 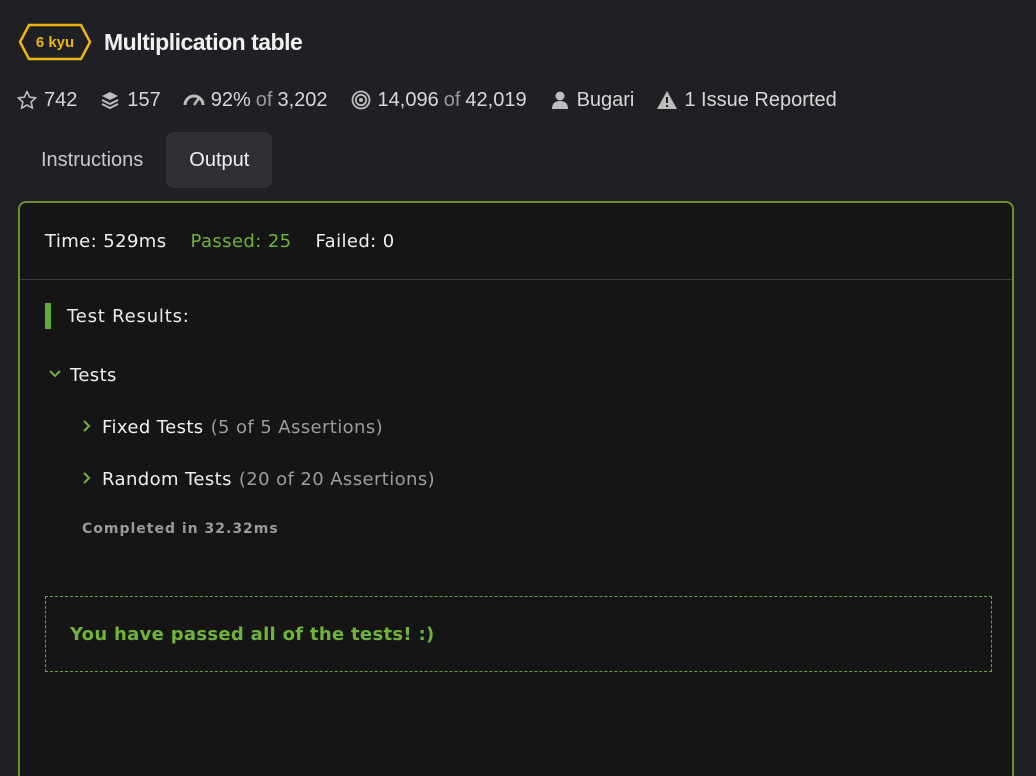 What do you see at coordinates (56, 374) in the screenshot?
I see `chevron-down-icon` at bounding box center [56, 374].